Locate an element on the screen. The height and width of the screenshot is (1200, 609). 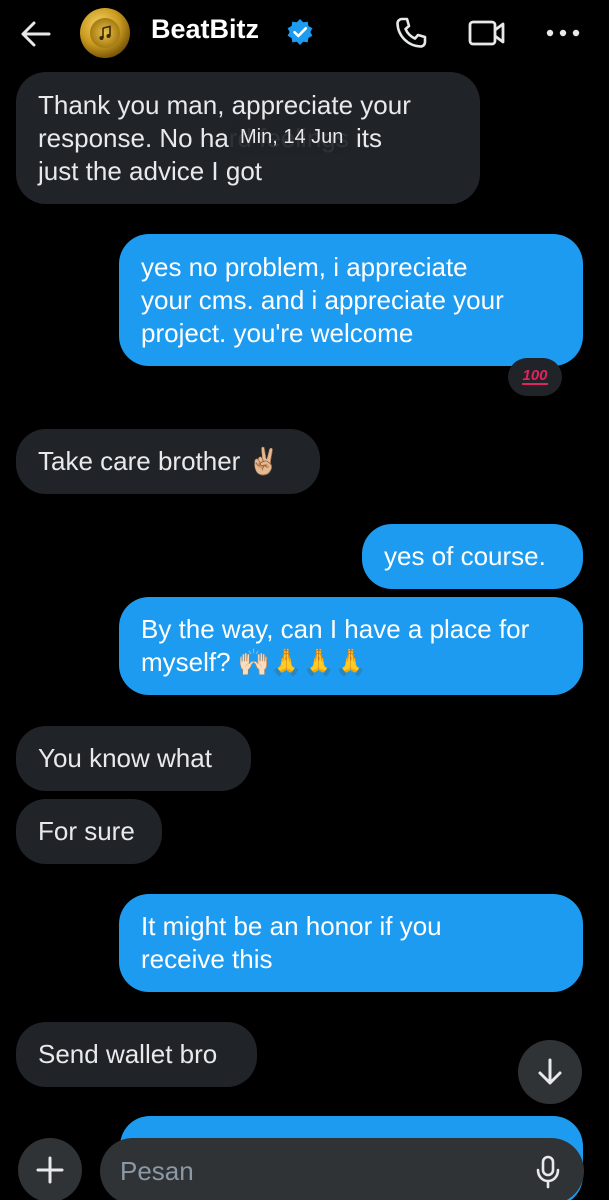
music-note-icon is located at coordinates (105, 33).